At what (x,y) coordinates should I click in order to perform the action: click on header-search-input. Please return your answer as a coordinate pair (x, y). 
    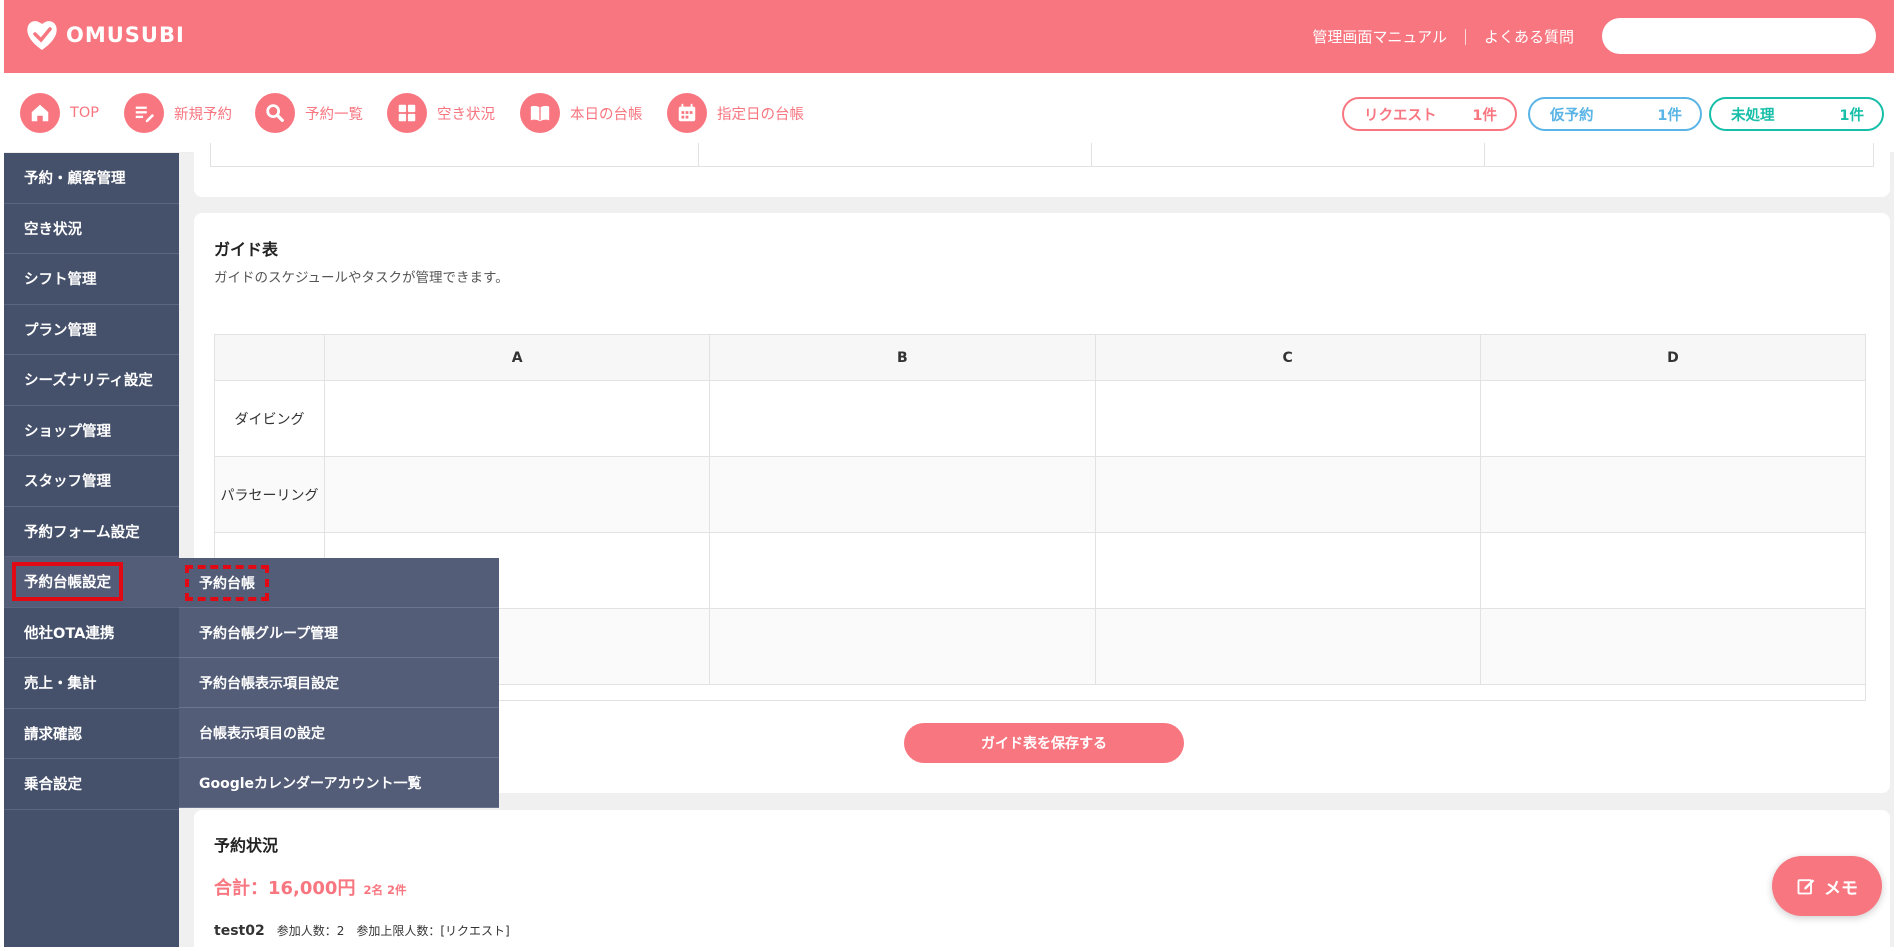
    Looking at the image, I should click on (1739, 36).